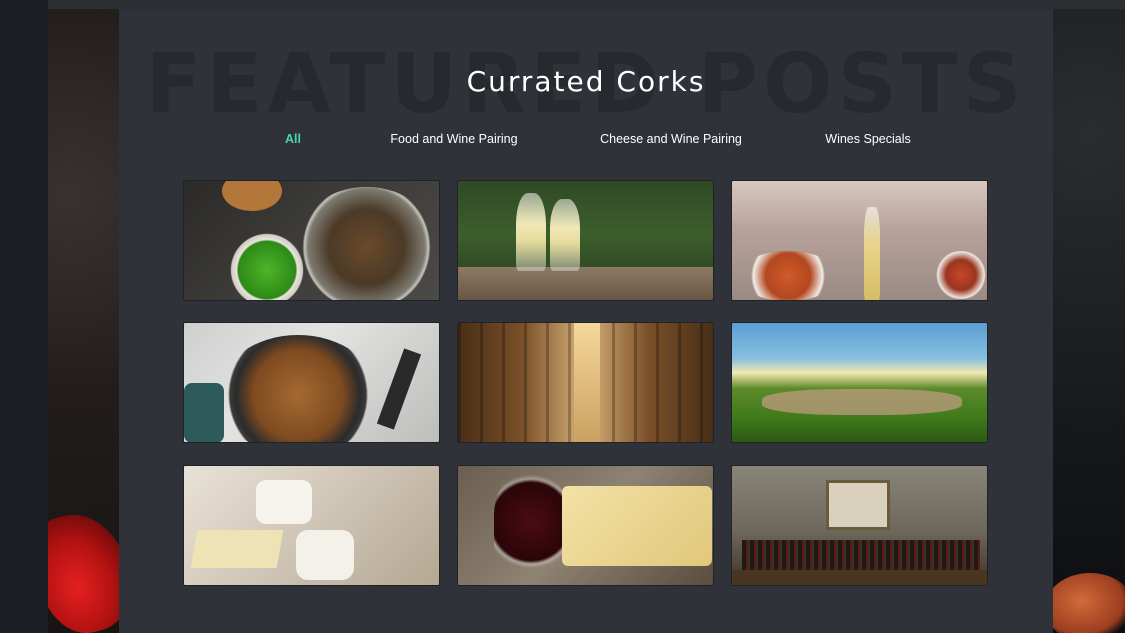 The width and height of the screenshot is (1125, 633). Describe the element at coordinates (311, 525) in the screenshot. I see `post-thumbnail-cheese-board` at that location.